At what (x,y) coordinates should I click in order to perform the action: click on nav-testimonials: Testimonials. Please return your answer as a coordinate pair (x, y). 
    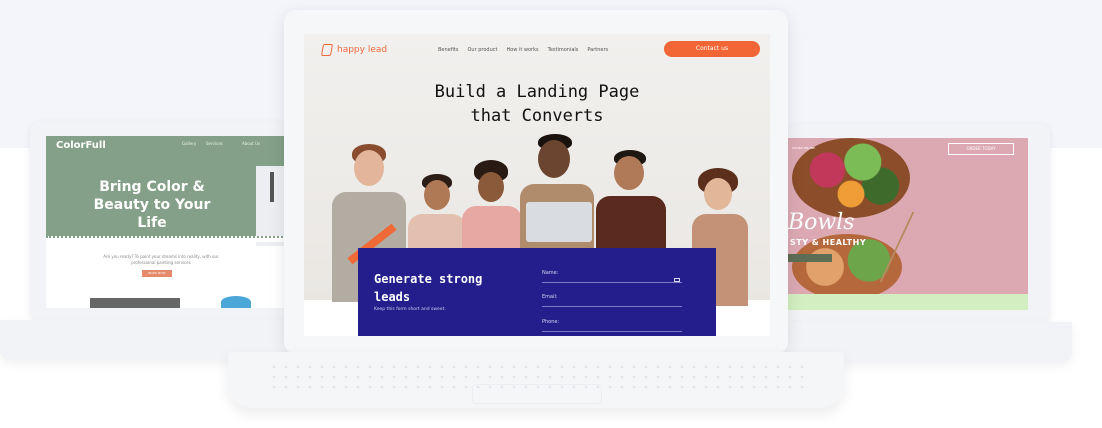
    Looking at the image, I should click on (563, 50).